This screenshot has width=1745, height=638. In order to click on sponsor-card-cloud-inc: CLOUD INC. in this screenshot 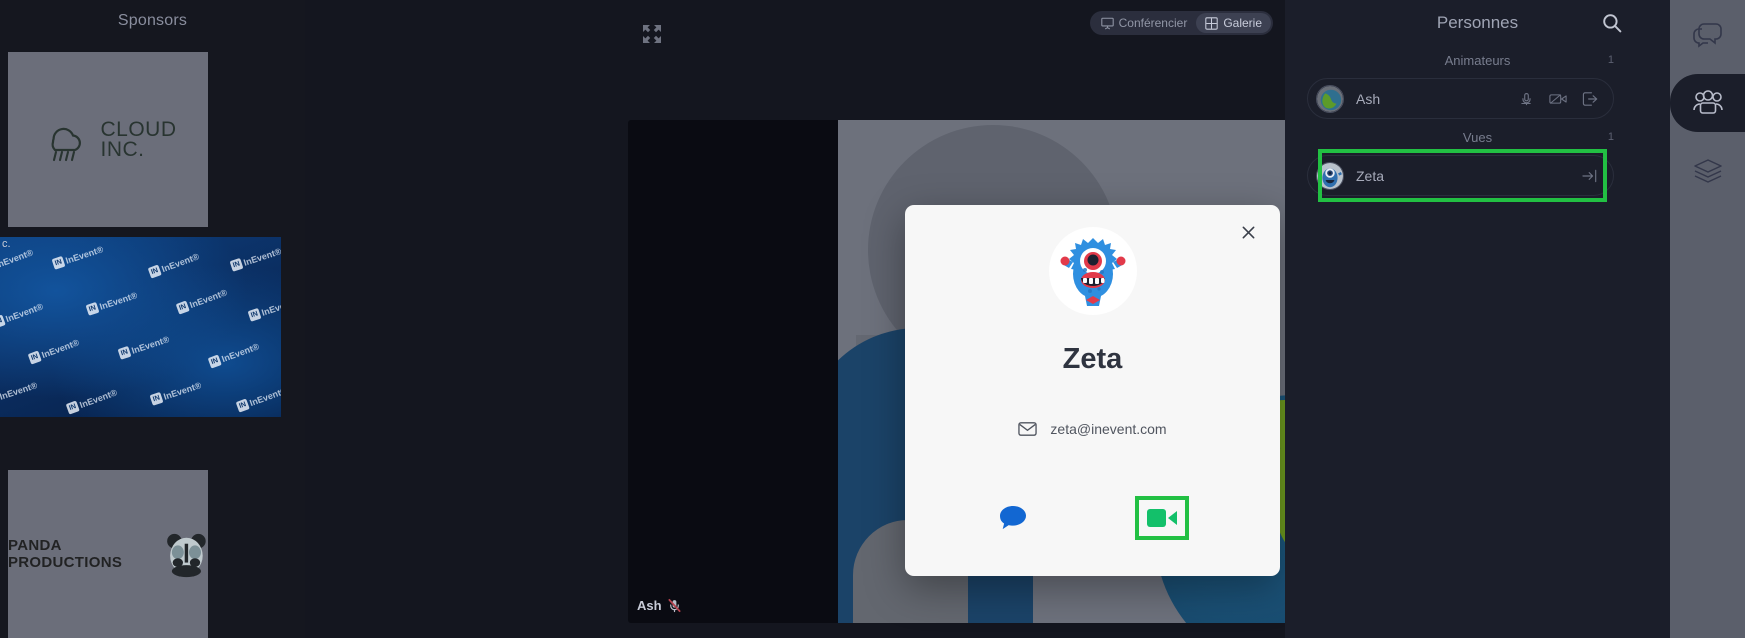, I will do `click(108, 139)`.